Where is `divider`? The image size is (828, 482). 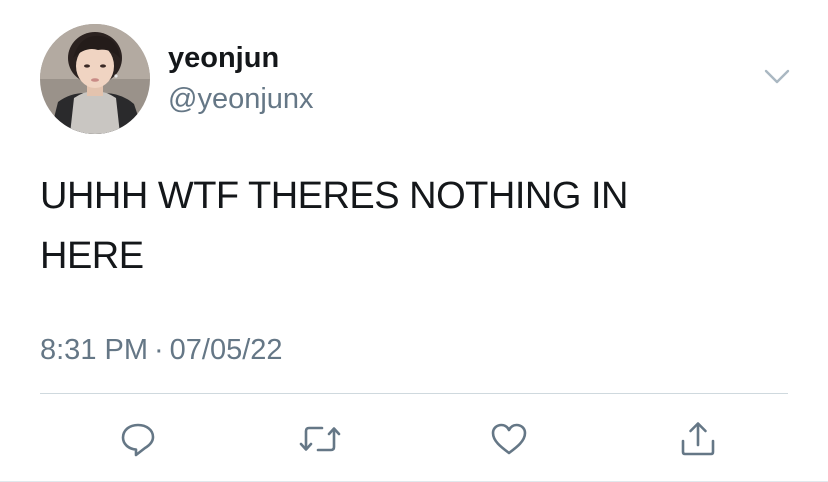
divider is located at coordinates (414, 393).